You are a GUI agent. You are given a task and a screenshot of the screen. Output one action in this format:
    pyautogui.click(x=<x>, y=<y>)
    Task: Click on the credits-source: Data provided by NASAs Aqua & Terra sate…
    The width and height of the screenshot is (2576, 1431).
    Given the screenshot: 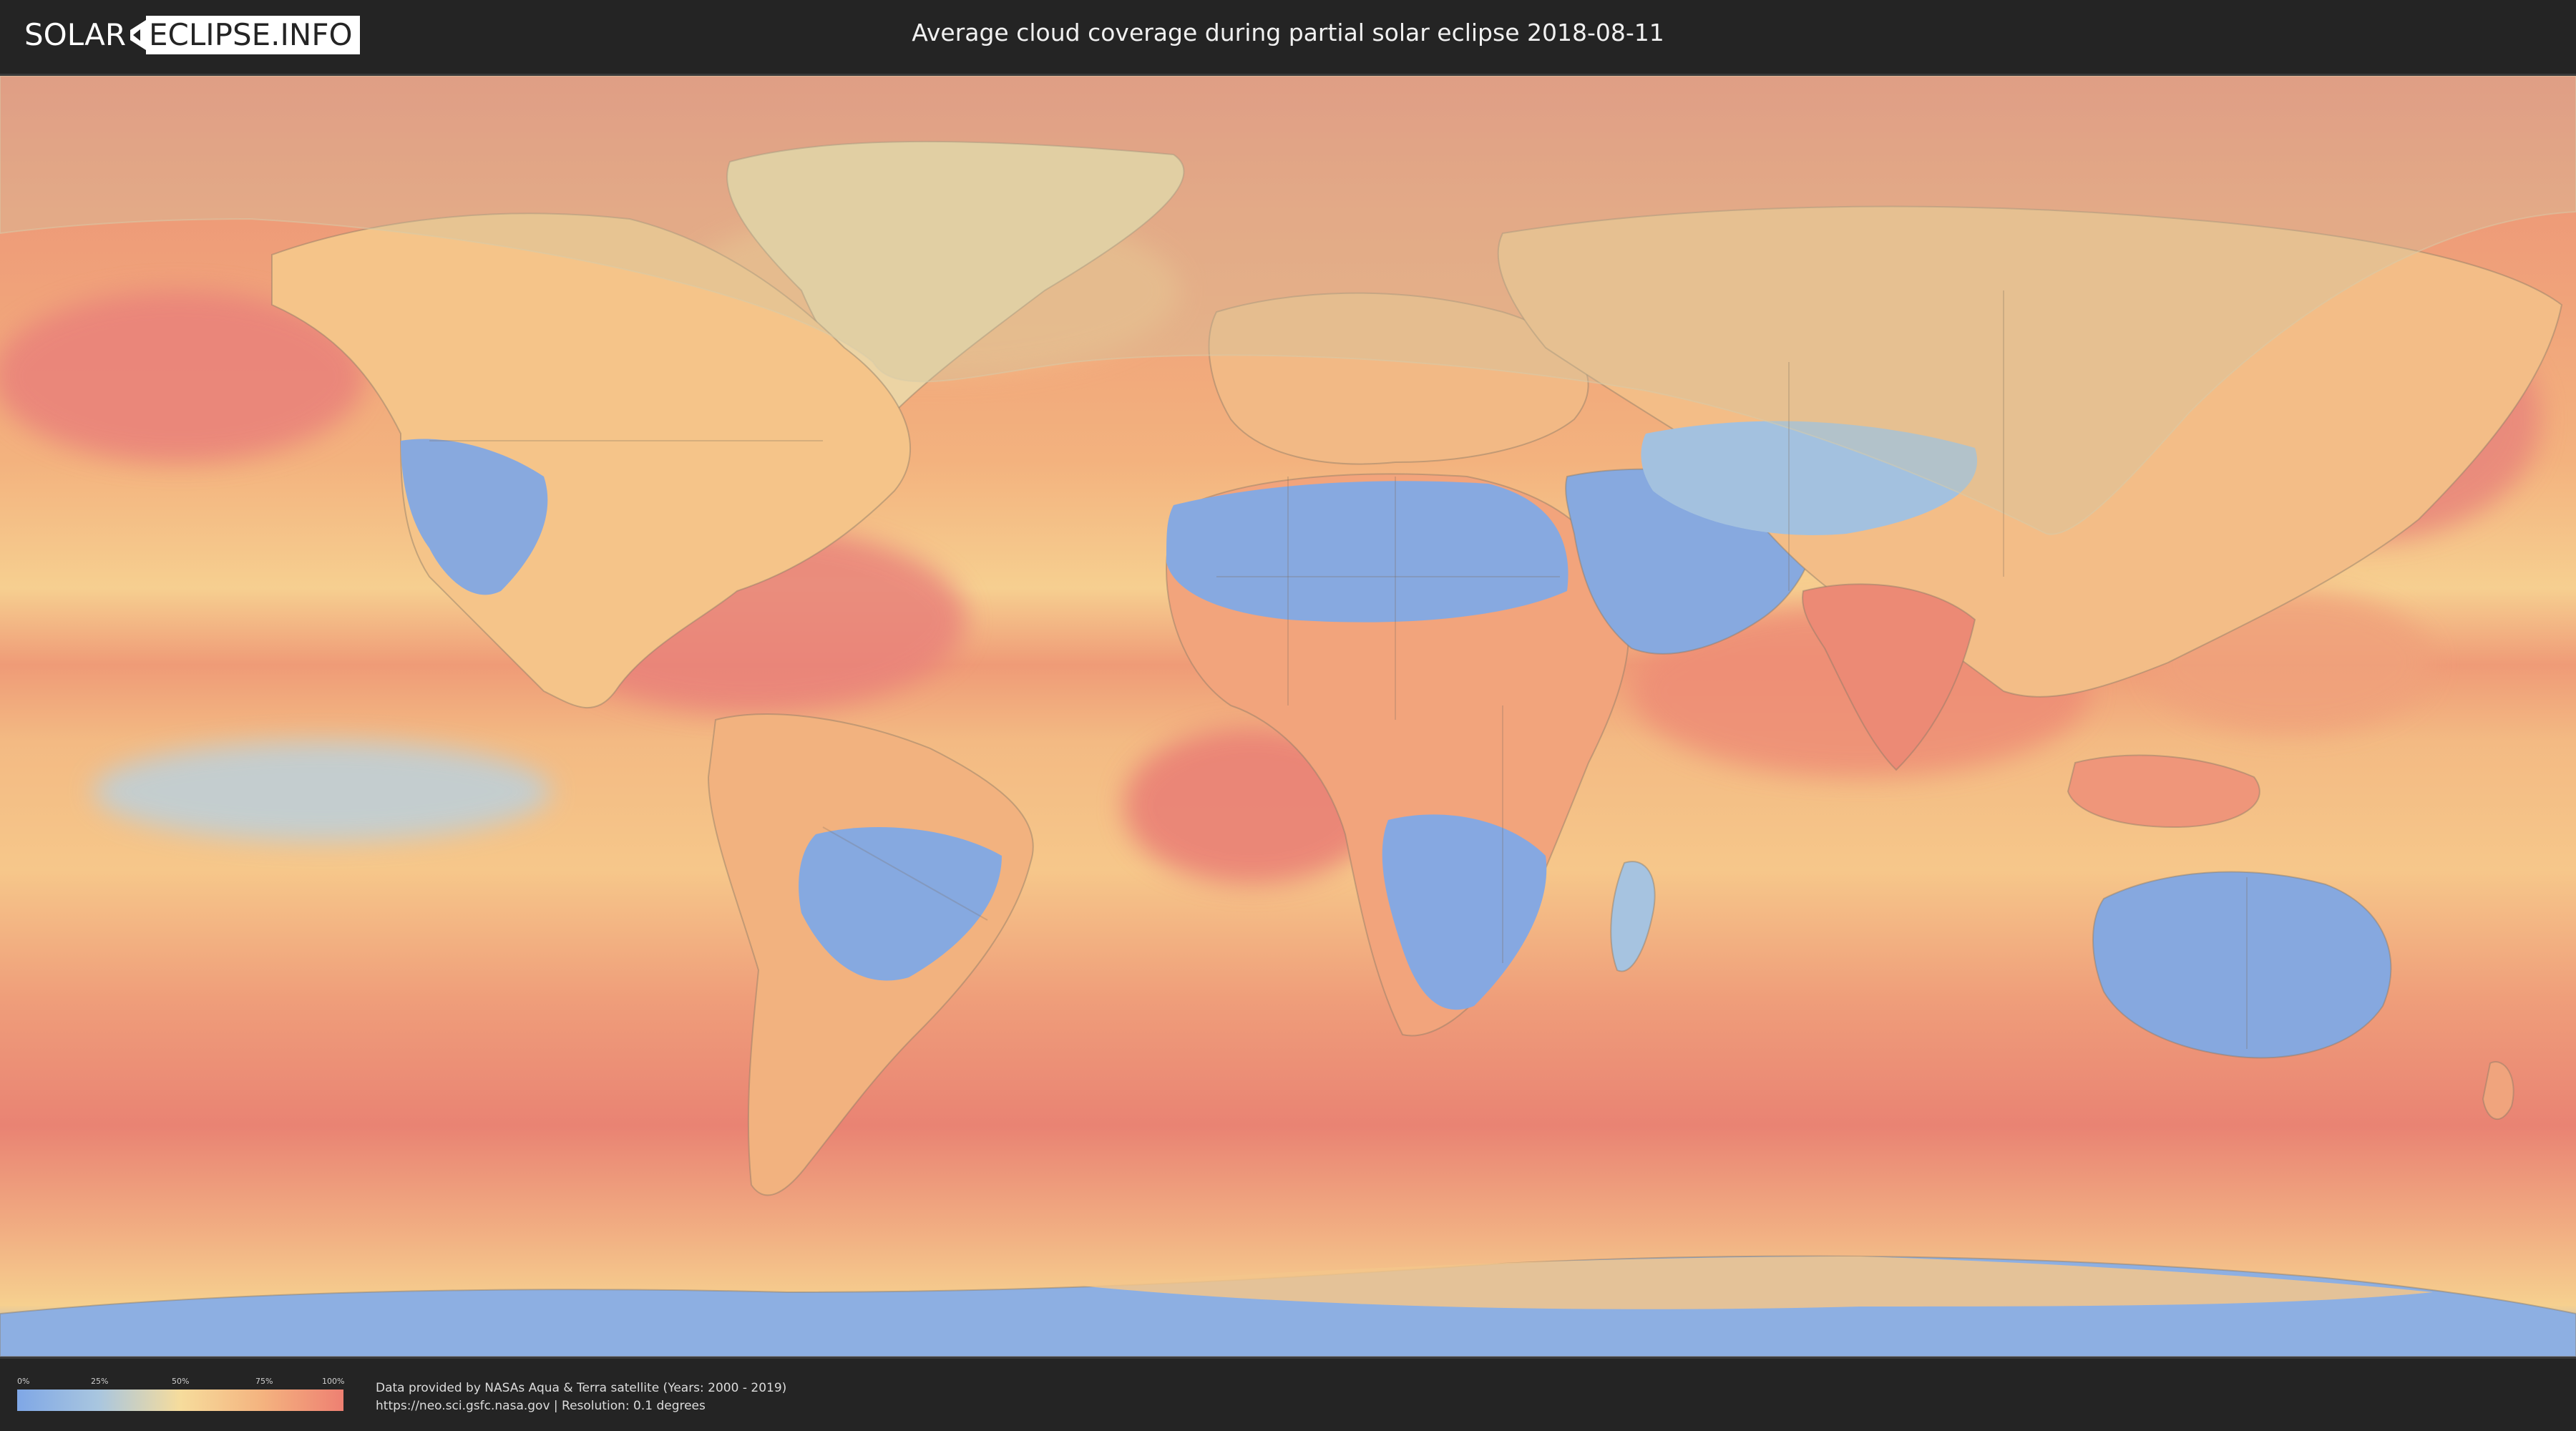 What is the action you would take?
    pyautogui.click(x=581, y=1388)
    